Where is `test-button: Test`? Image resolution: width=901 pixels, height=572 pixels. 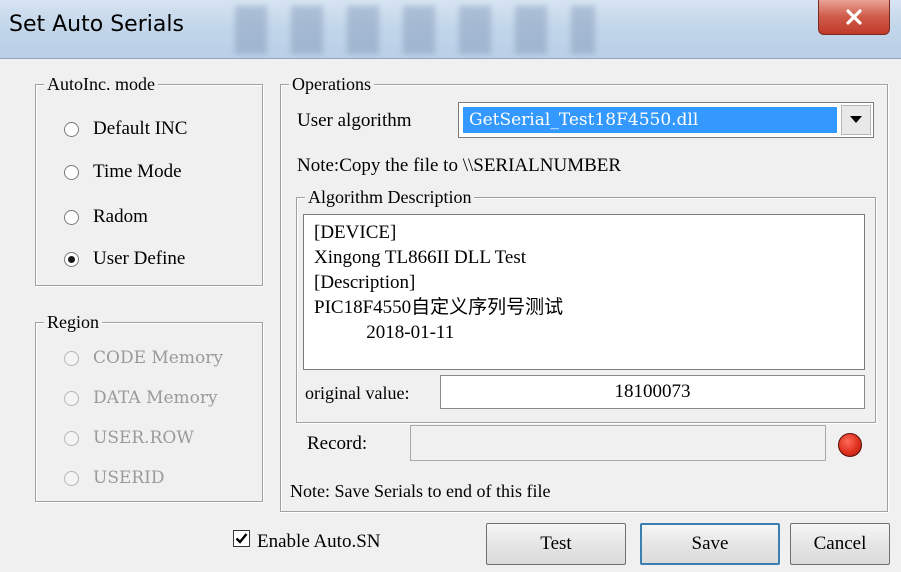 test-button: Test is located at coordinates (556, 544).